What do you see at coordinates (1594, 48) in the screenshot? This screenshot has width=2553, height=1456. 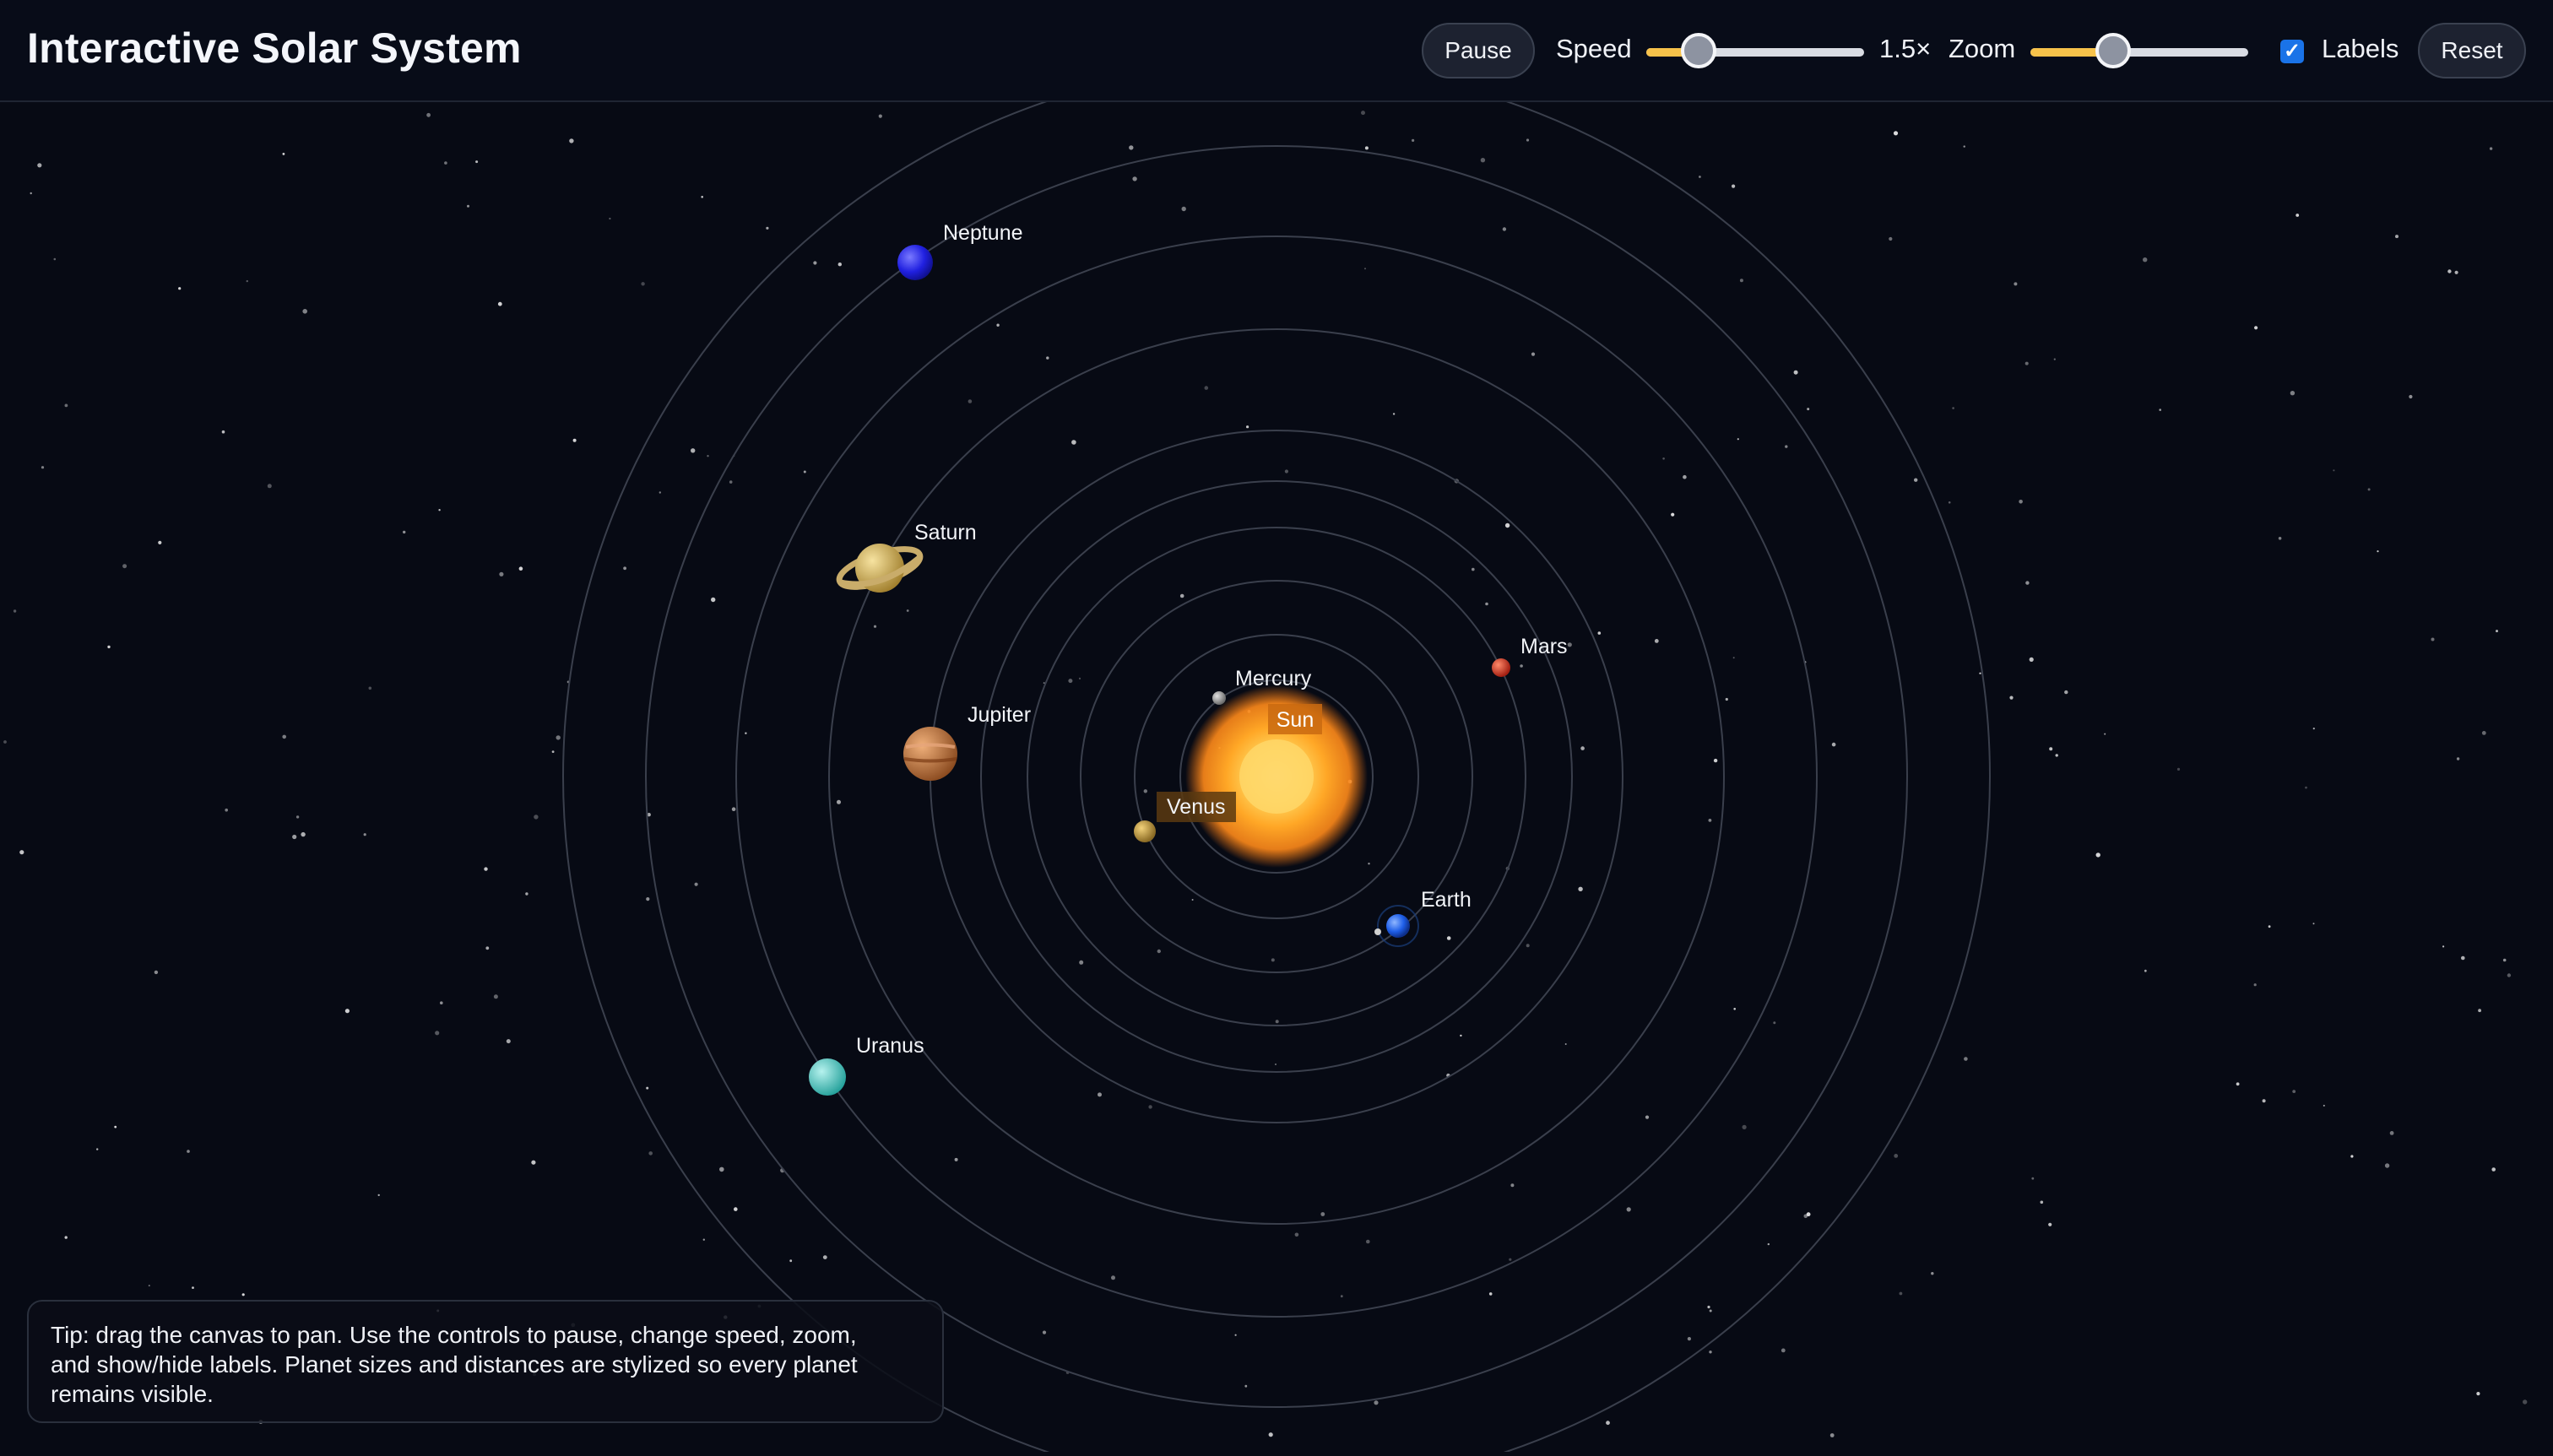 I see `speed-label: Speed` at bounding box center [1594, 48].